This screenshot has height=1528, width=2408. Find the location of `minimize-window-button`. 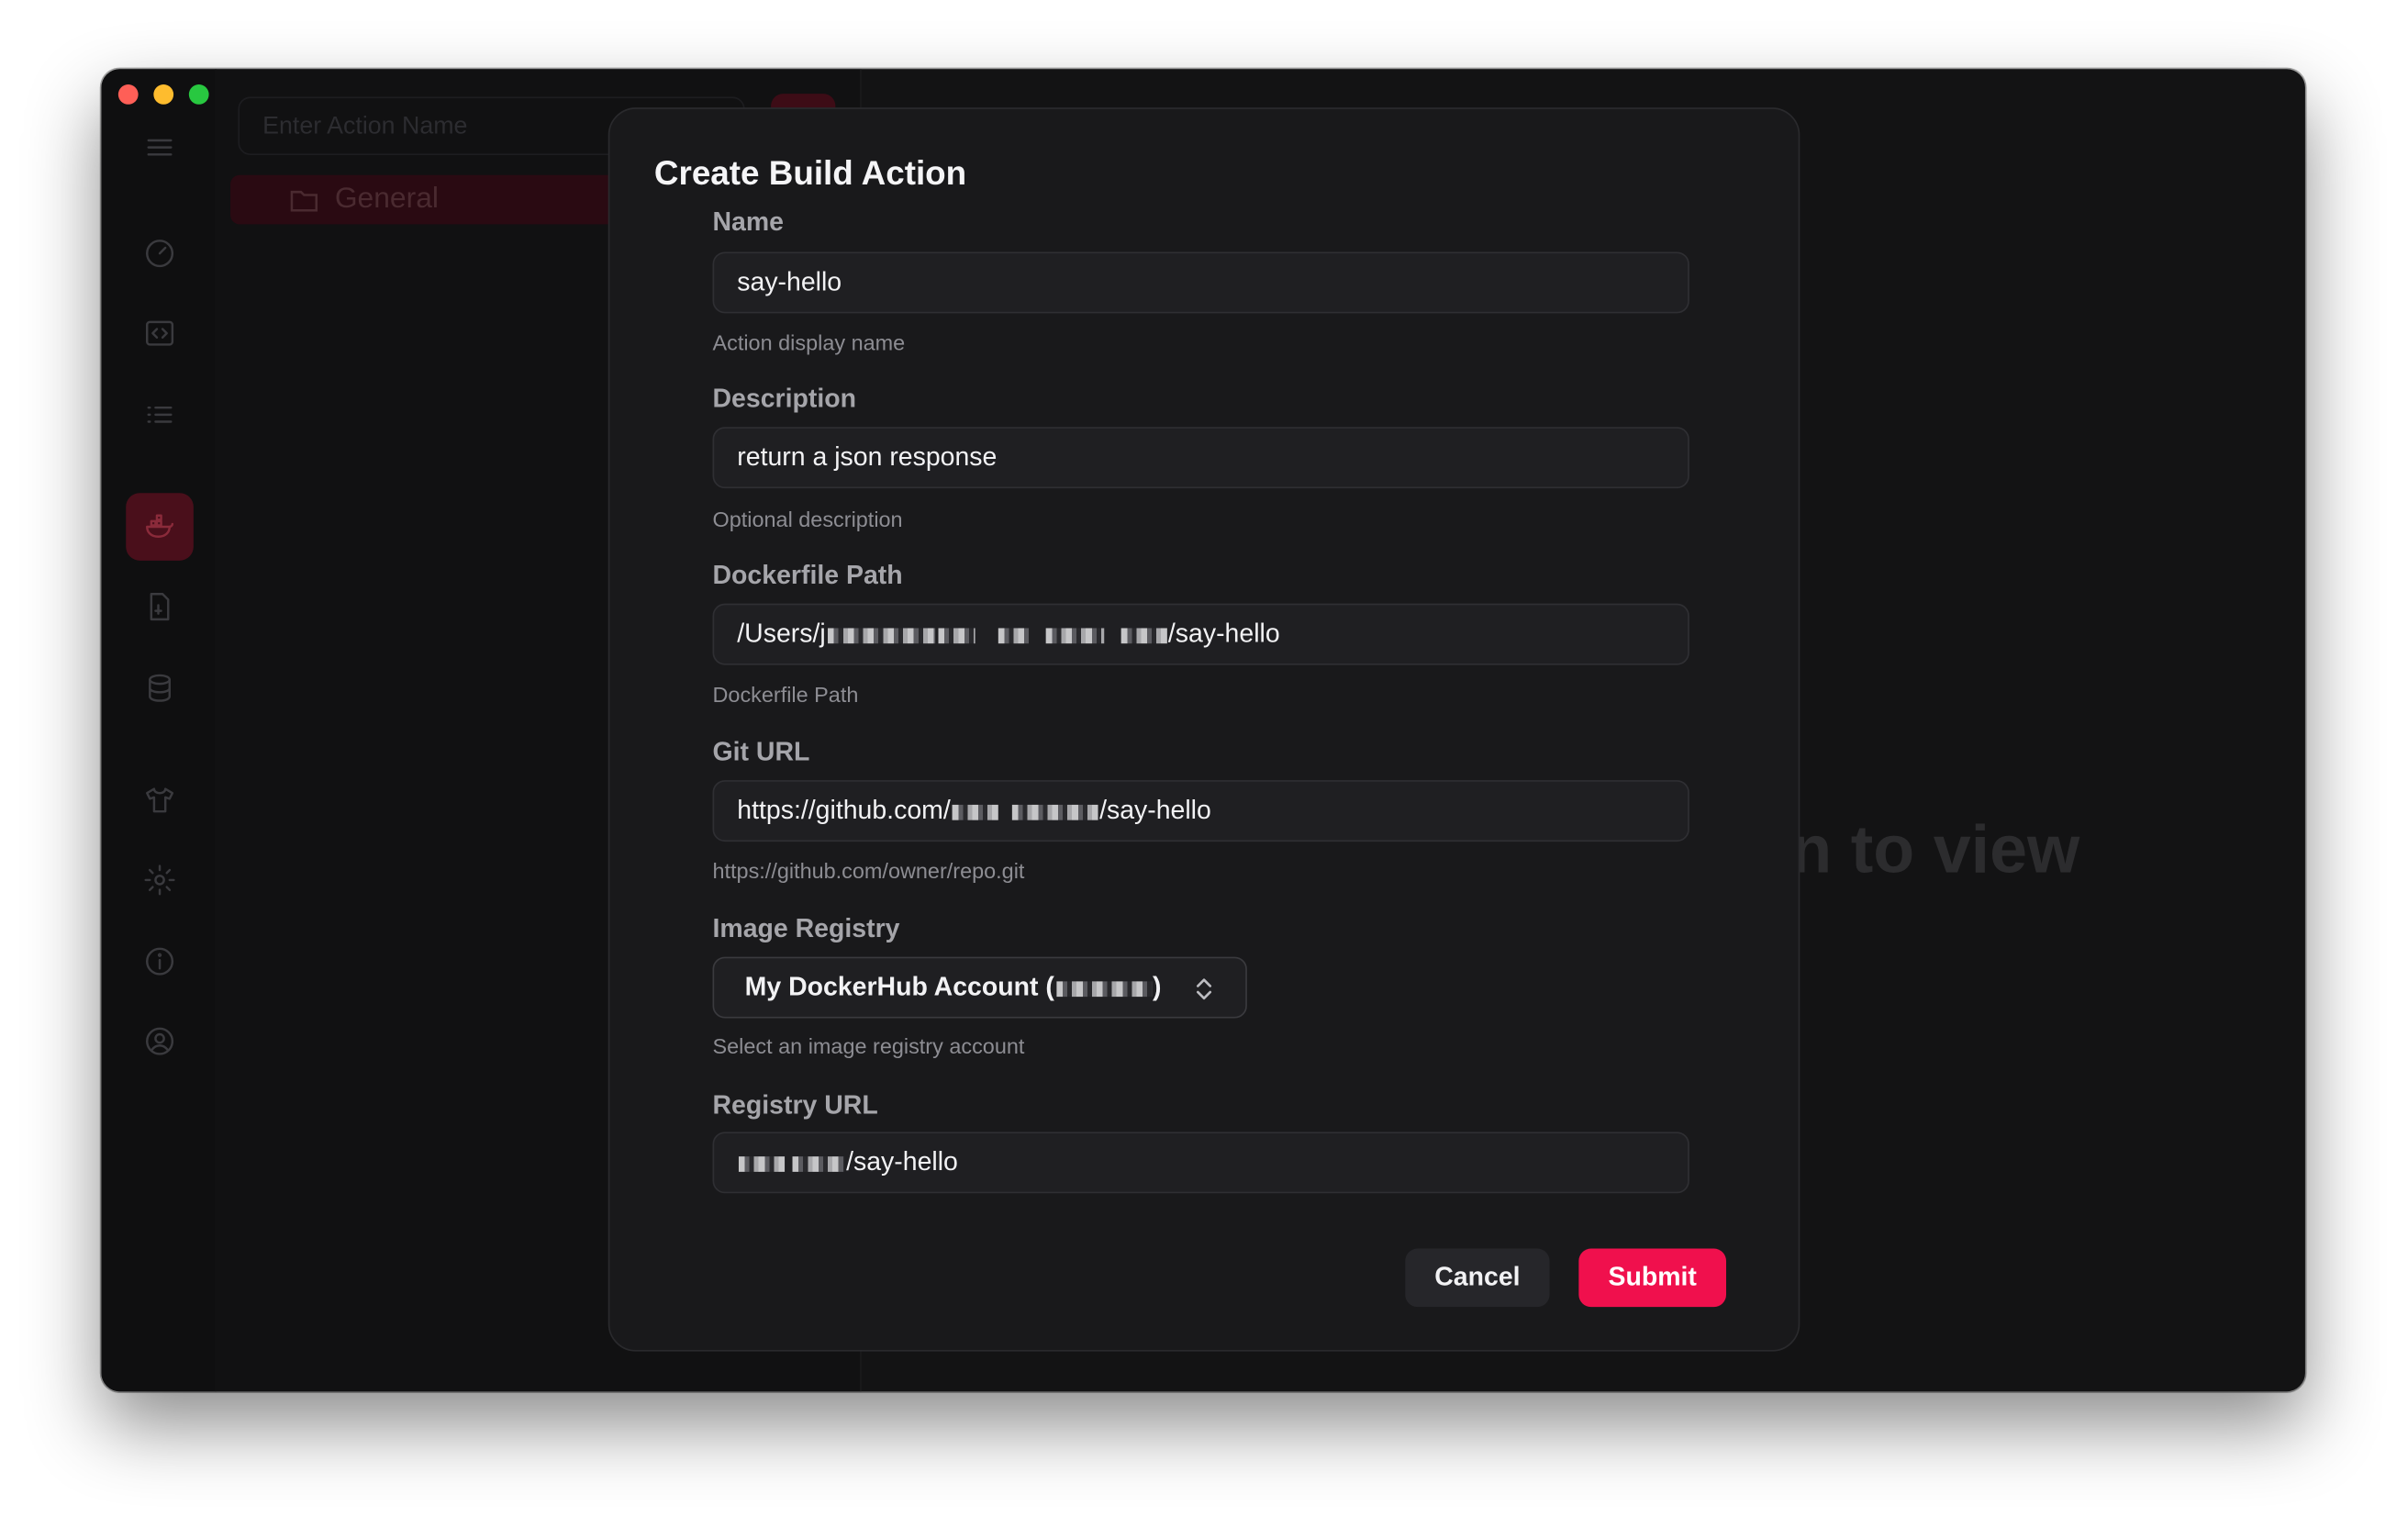

minimize-window-button is located at coordinates (164, 94).